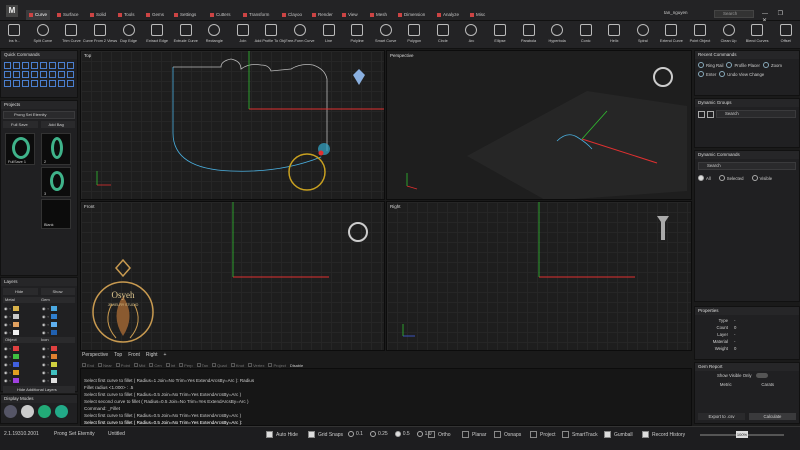 This screenshot has height=450, width=800. What do you see at coordinates (539, 276) in the screenshot?
I see `viewport-right: Right` at bounding box center [539, 276].